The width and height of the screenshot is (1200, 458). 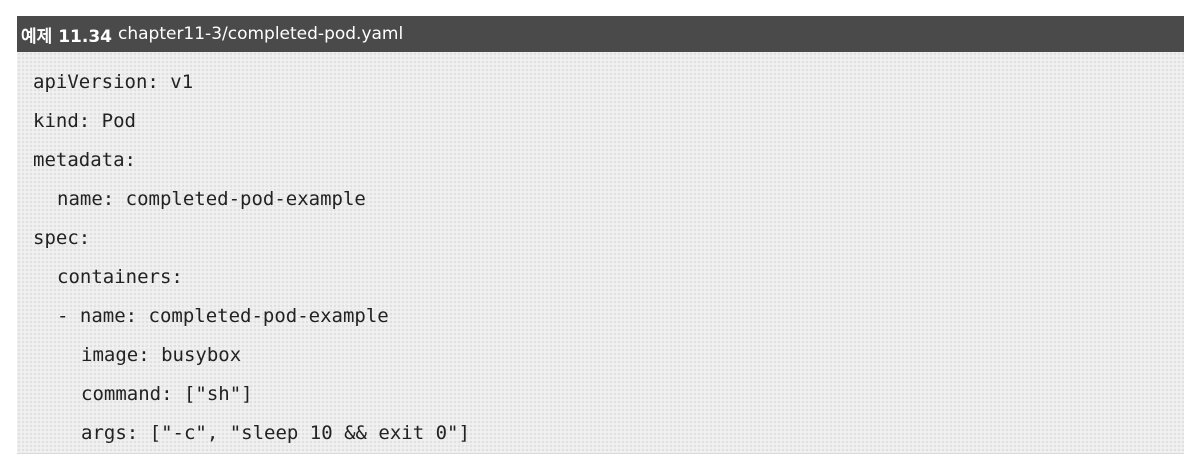 I want to click on example-number-label: 예제 11.34, so click(x=66, y=36).